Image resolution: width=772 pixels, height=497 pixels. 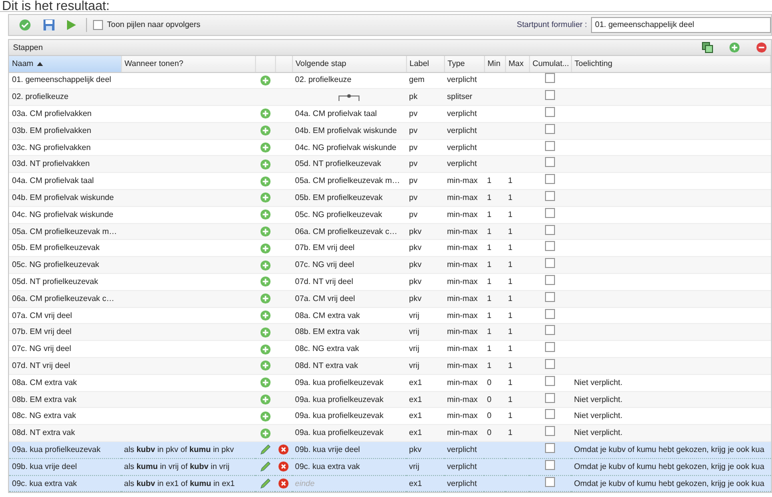 What do you see at coordinates (389, 198) in the screenshot?
I see `table-row: 04b. EM profielvak wiskunde 05b. EM profielkeuzevak pv min-max 1 1` at bounding box center [389, 198].